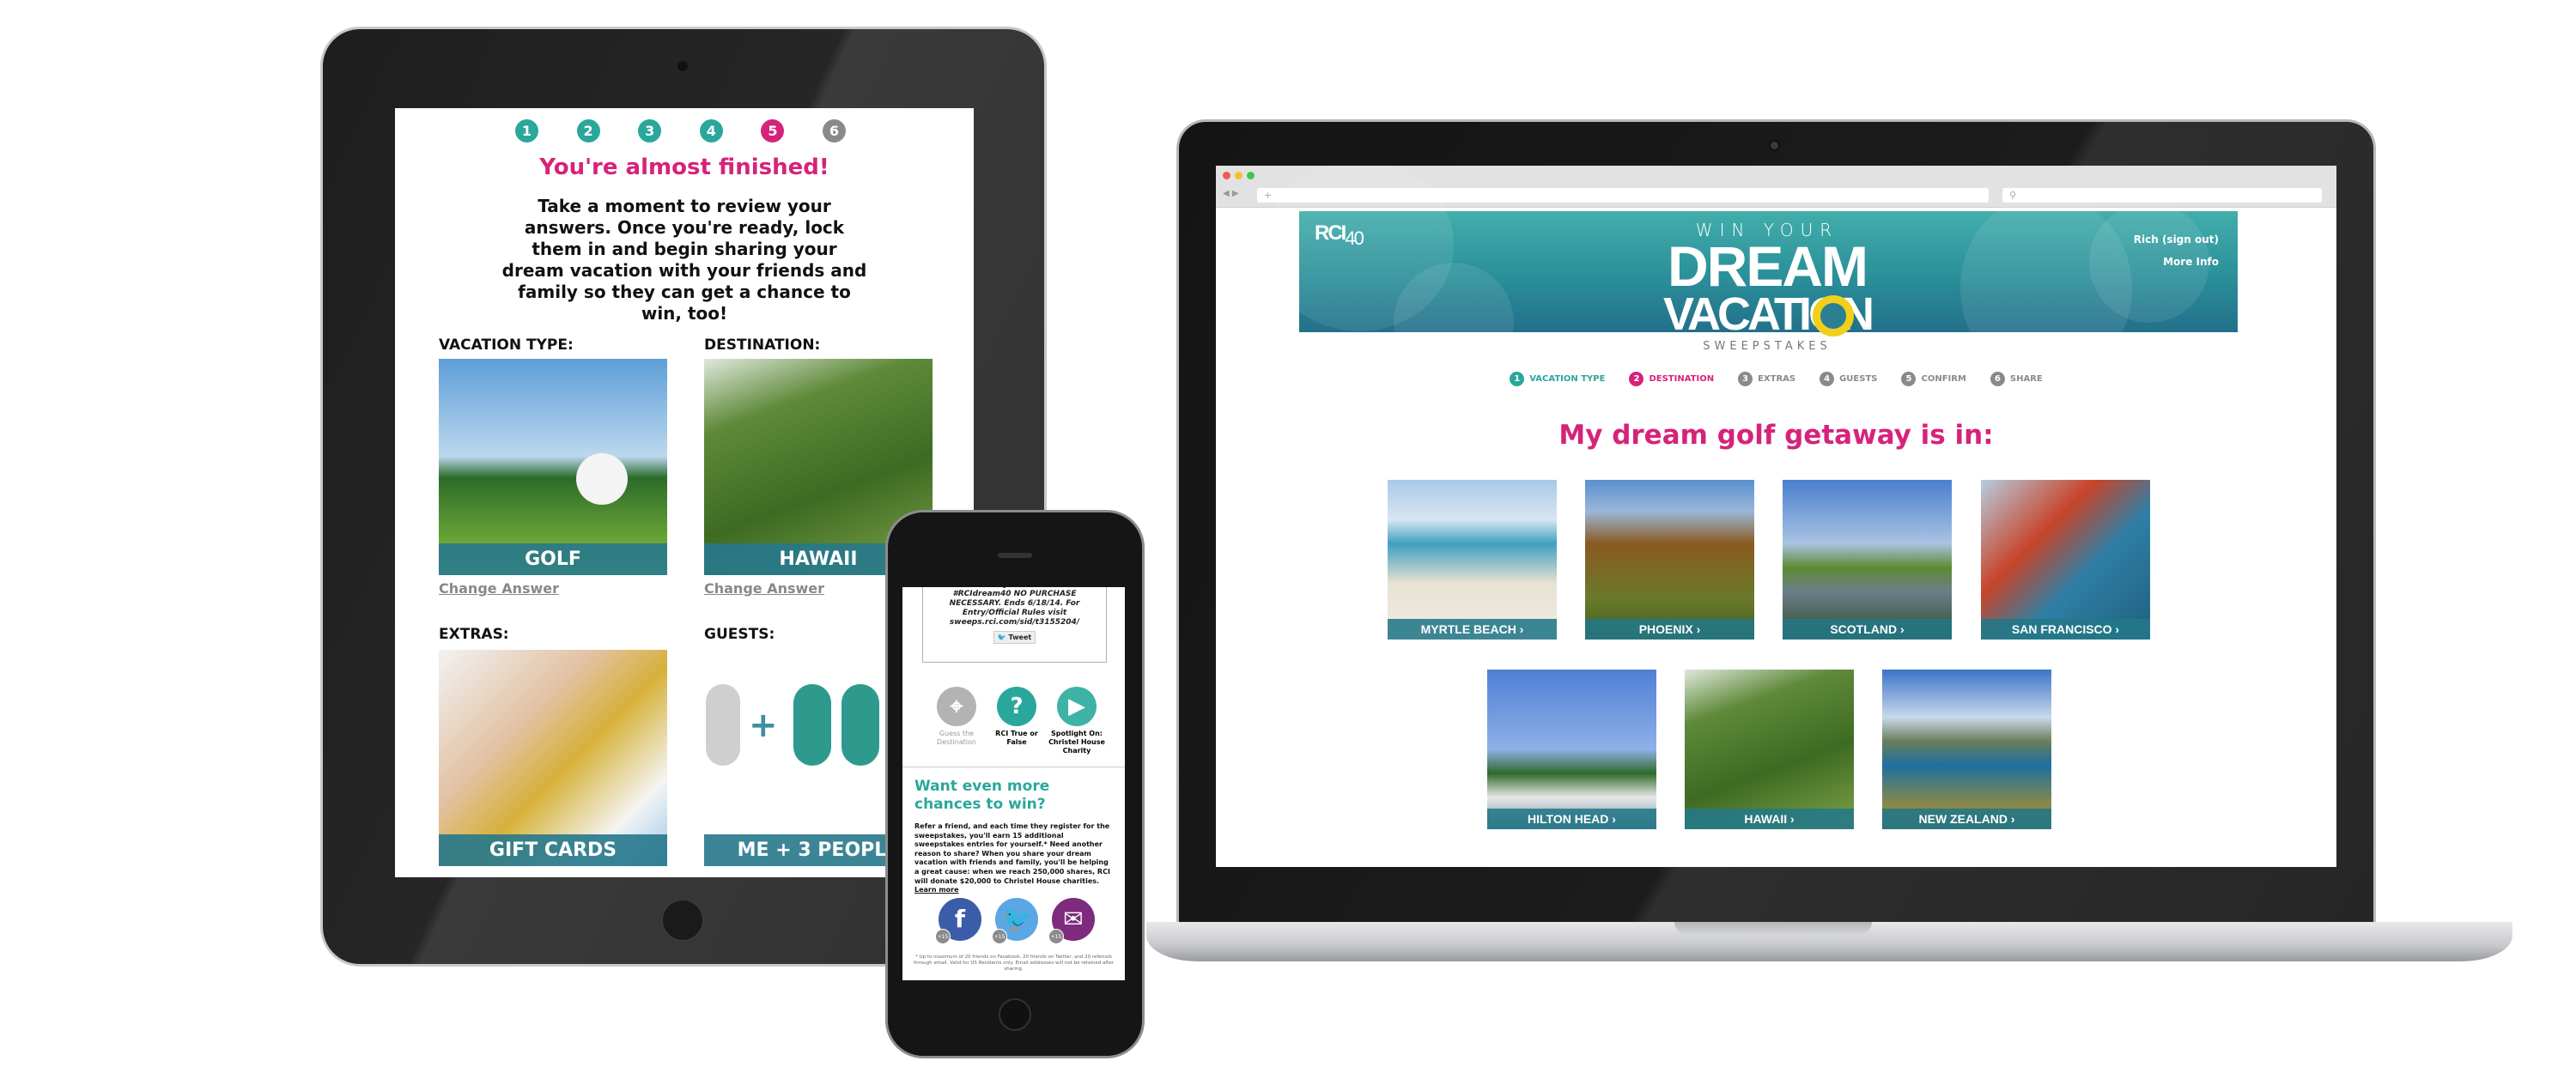  Describe the element at coordinates (773, 130) in the screenshot. I see `step-indicator: 5` at that location.